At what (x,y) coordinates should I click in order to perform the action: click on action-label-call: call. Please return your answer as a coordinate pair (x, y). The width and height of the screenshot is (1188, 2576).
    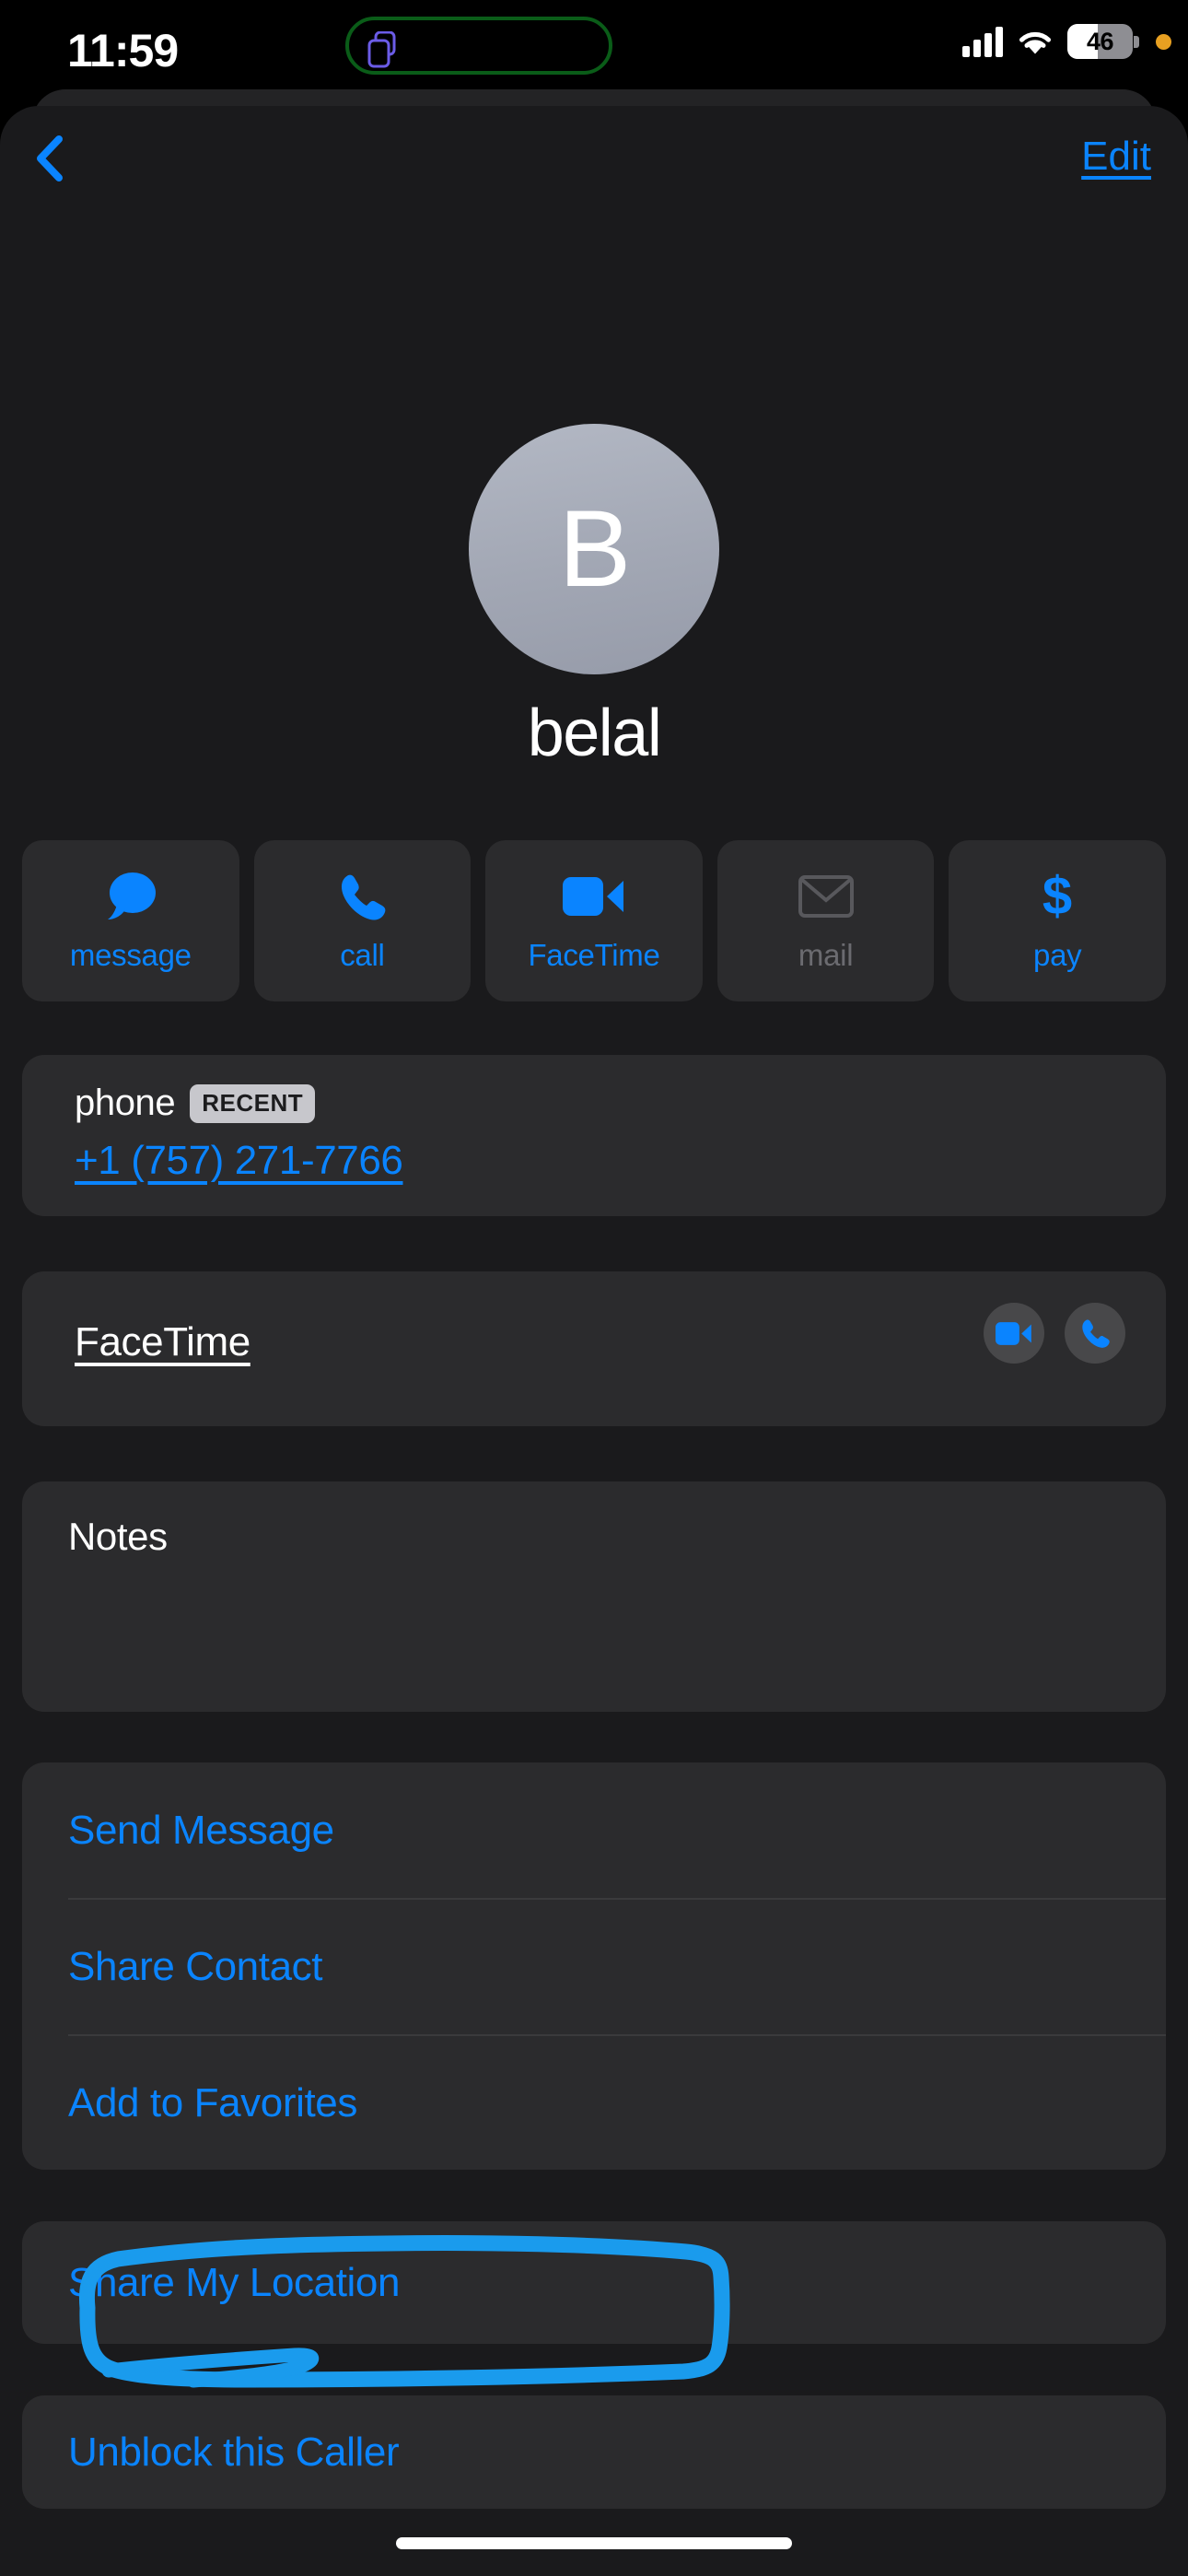
    Looking at the image, I should click on (362, 954).